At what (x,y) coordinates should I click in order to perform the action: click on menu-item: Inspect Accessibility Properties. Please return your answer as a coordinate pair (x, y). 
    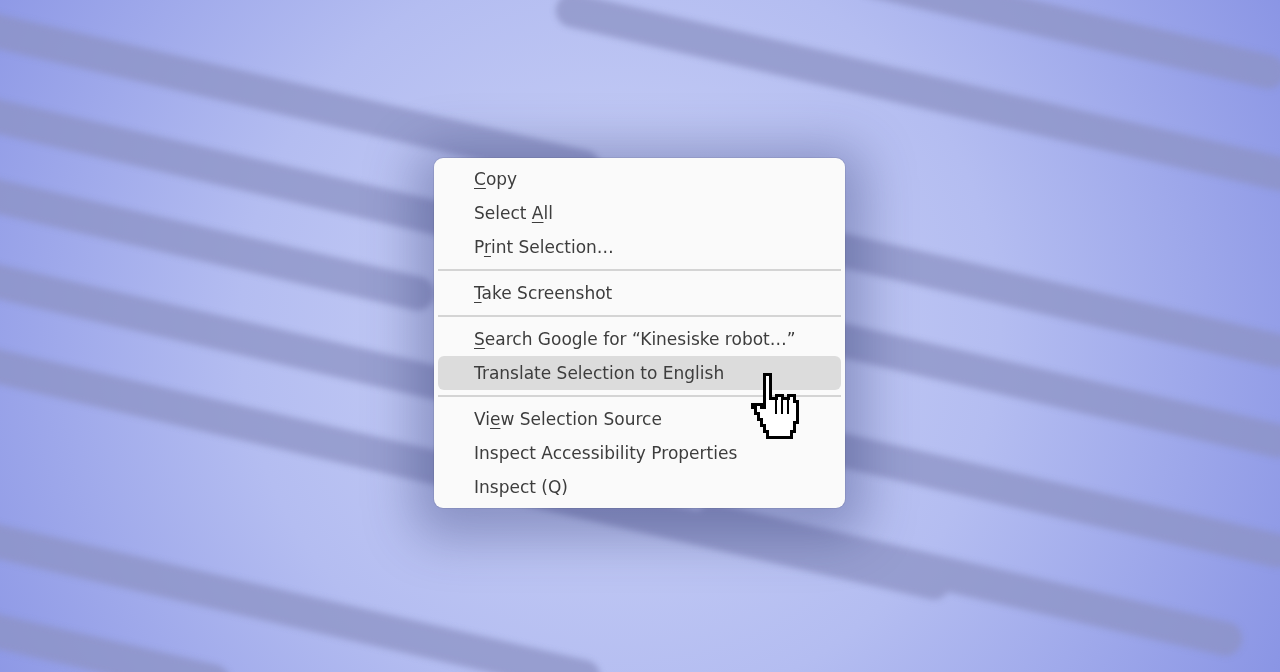
    Looking at the image, I should click on (639, 453).